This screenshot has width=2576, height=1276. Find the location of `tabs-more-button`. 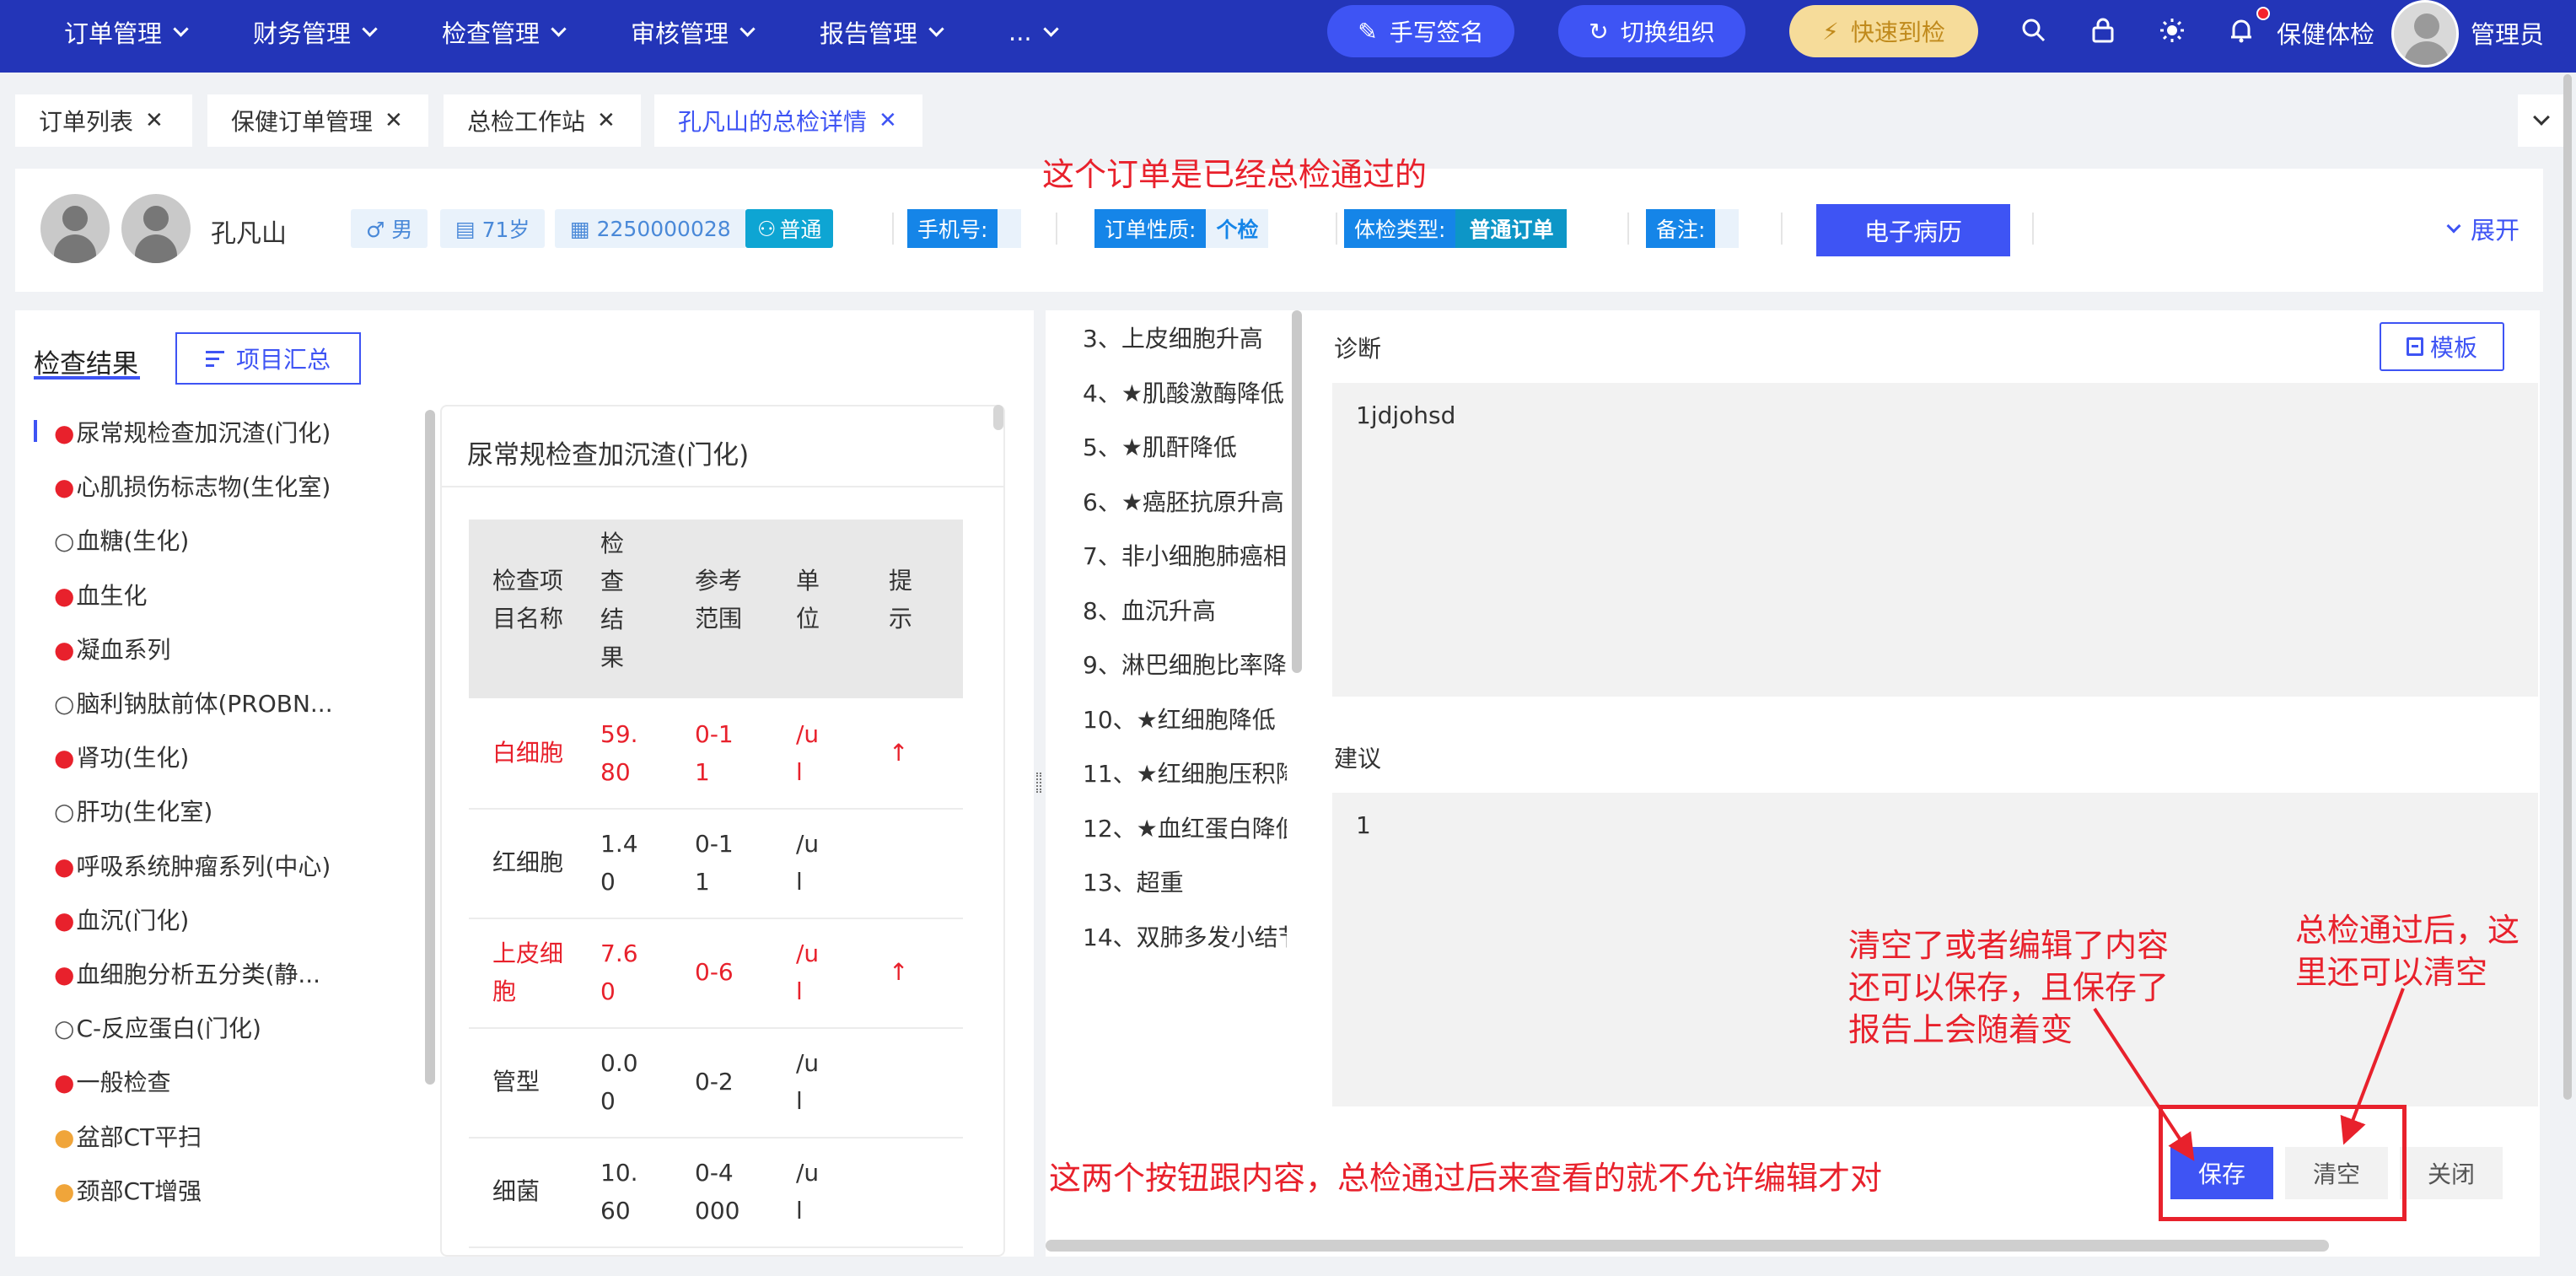

tabs-more-button is located at coordinates (2541, 120).